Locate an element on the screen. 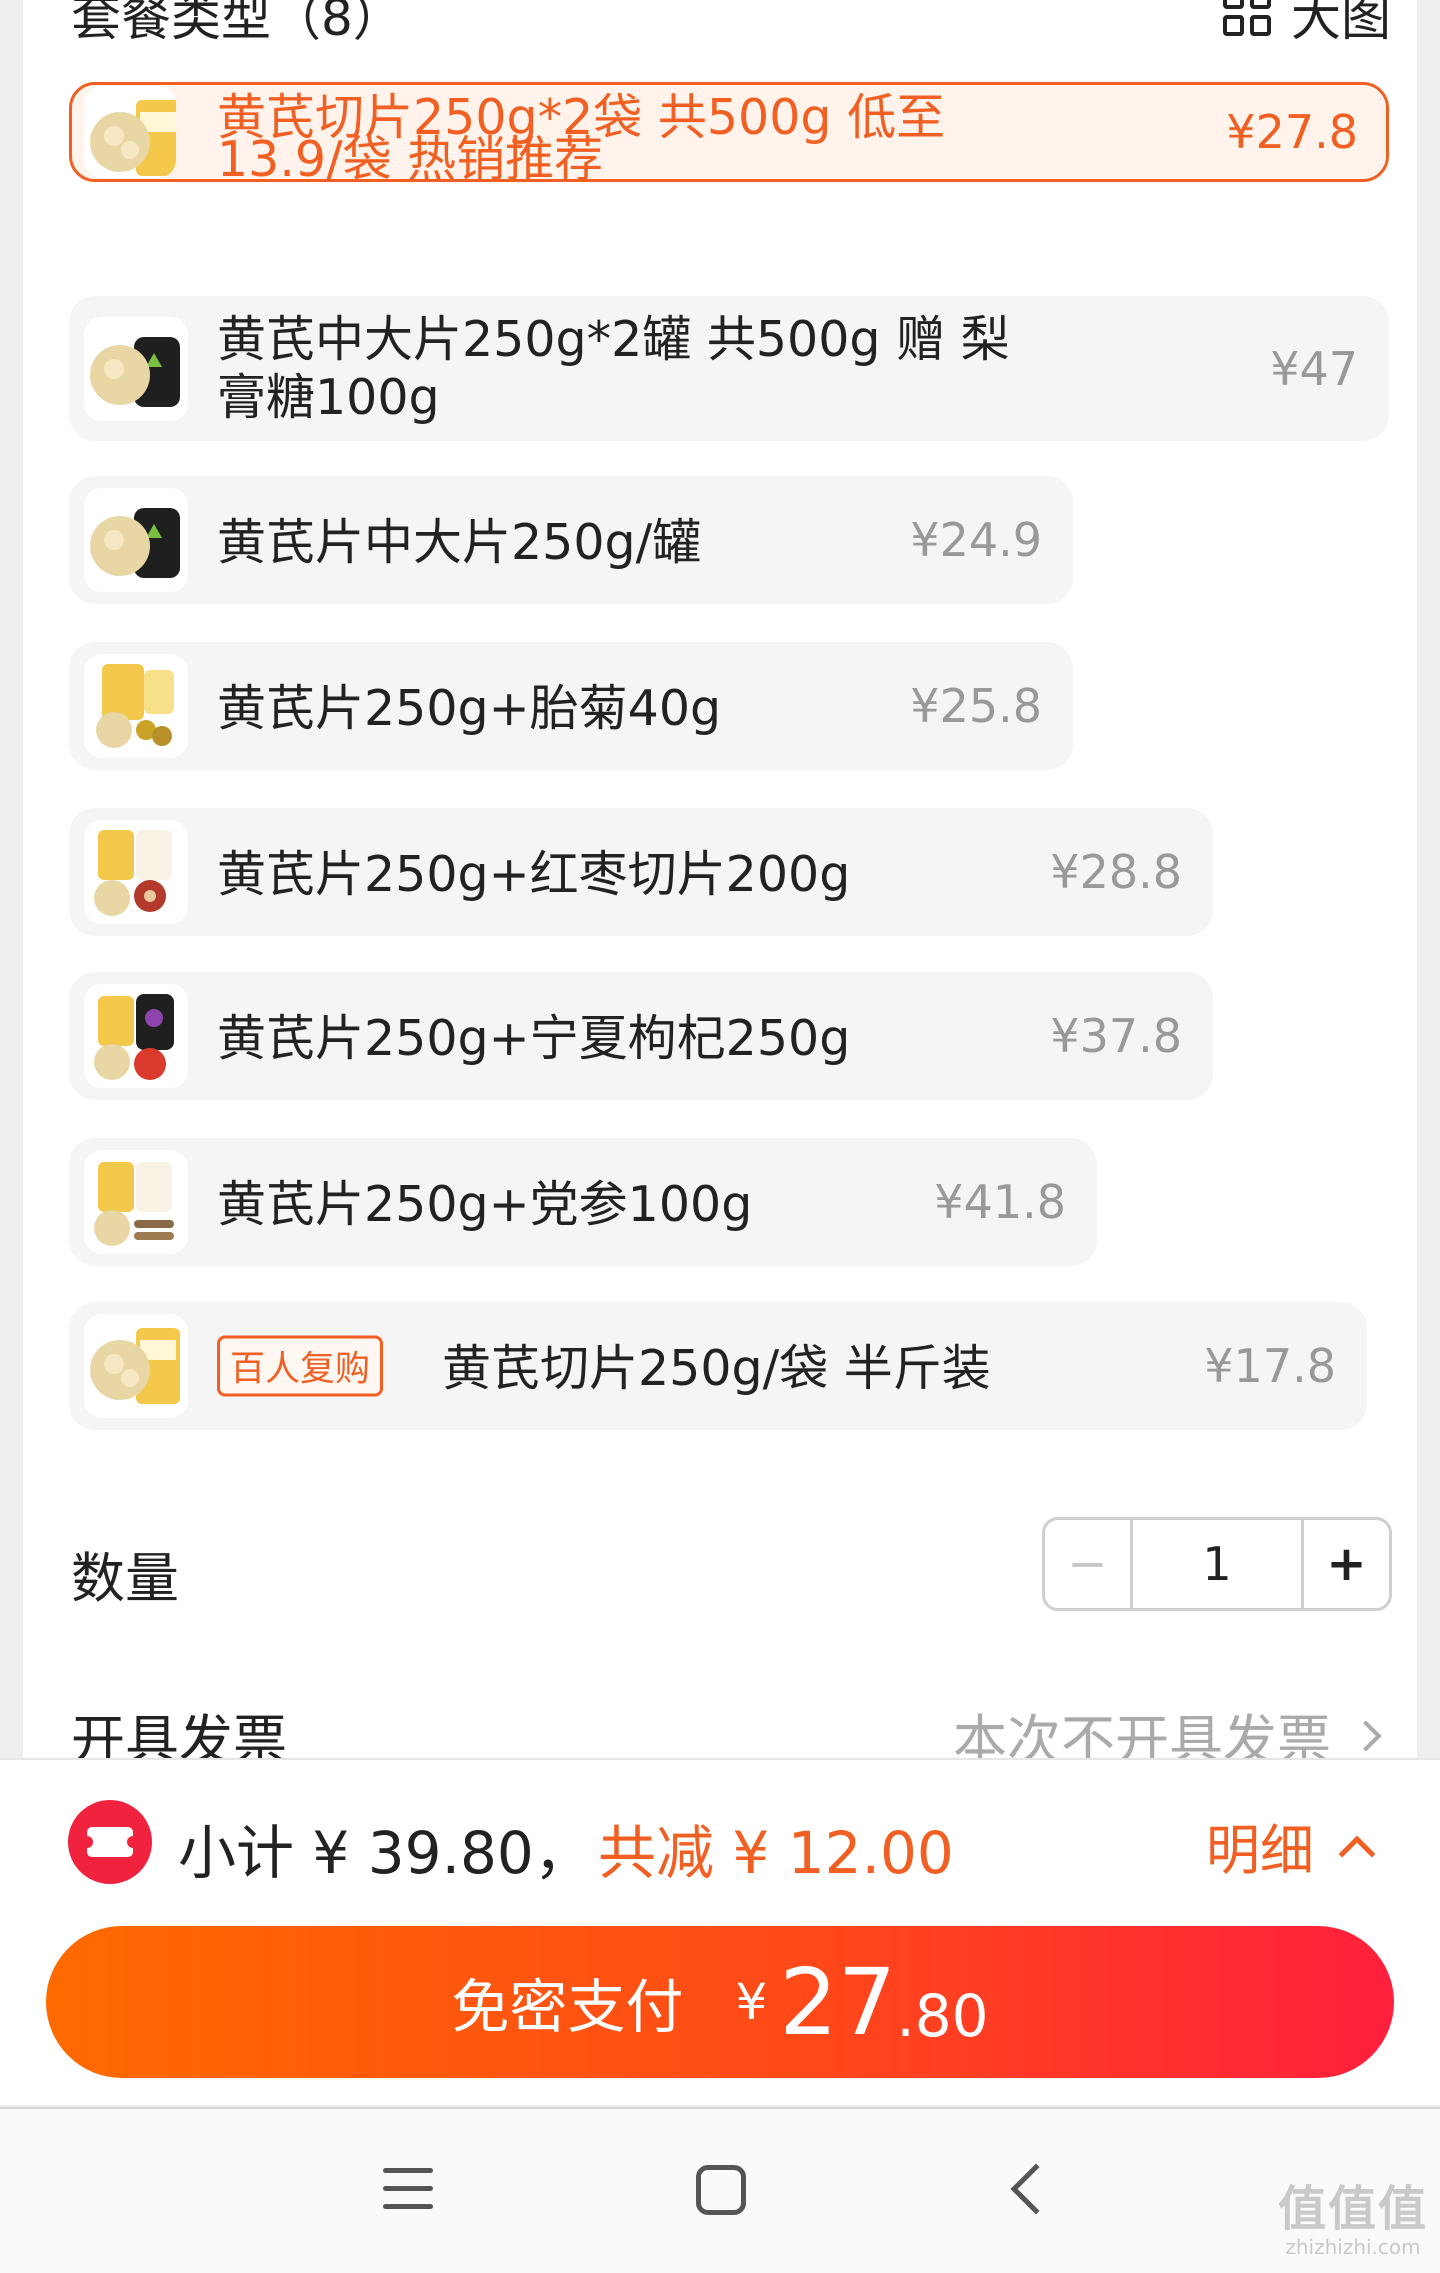  package-option-5: 黄芪片250g+宁夏枸杞250g ¥37.8 is located at coordinates (641, 1036).